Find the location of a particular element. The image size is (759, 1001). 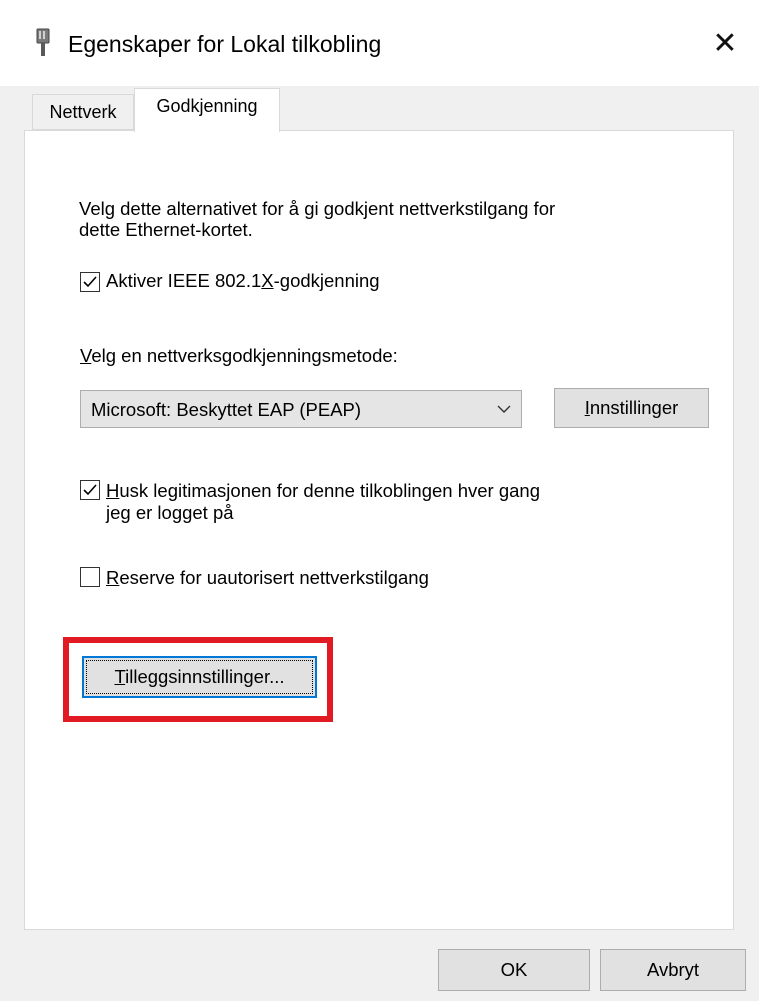

settings-button: Innstillinger is located at coordinates (631, 408).